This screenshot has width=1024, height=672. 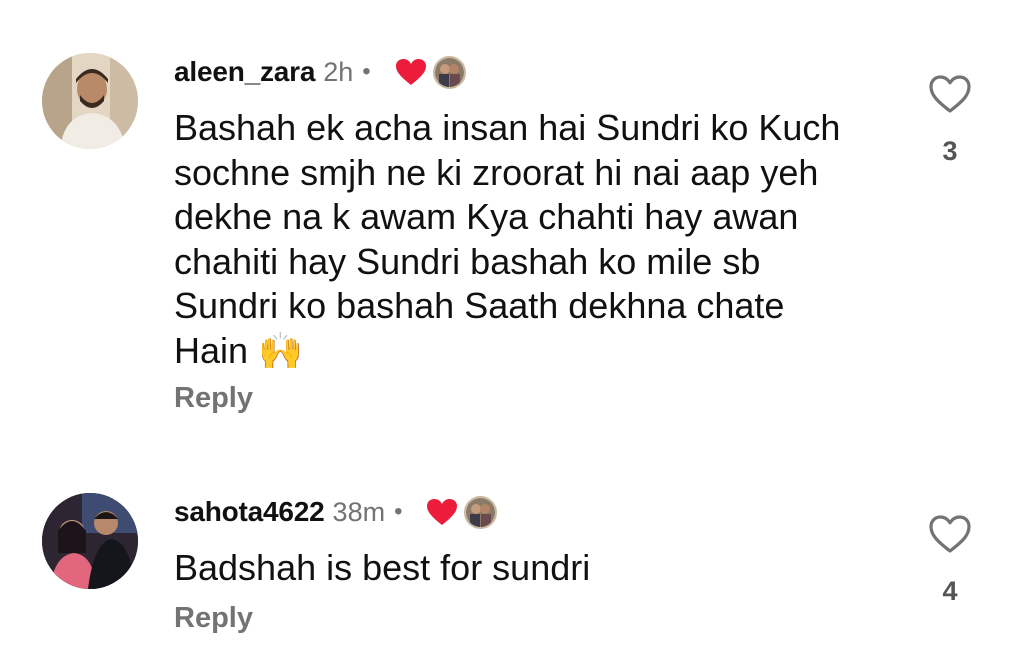 What do you see at coordinates (950, 120) in the screenshot?
I see `like-column: 3` at bounding box center [950, 120].